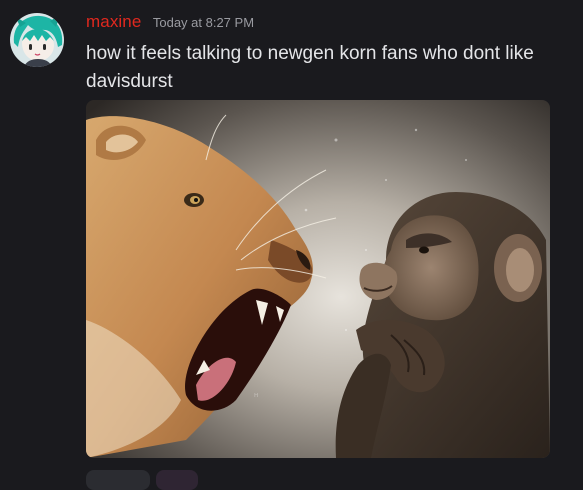 This screenshot has width=583, height=490. I want to click on avatar-image, so click(37, 40).